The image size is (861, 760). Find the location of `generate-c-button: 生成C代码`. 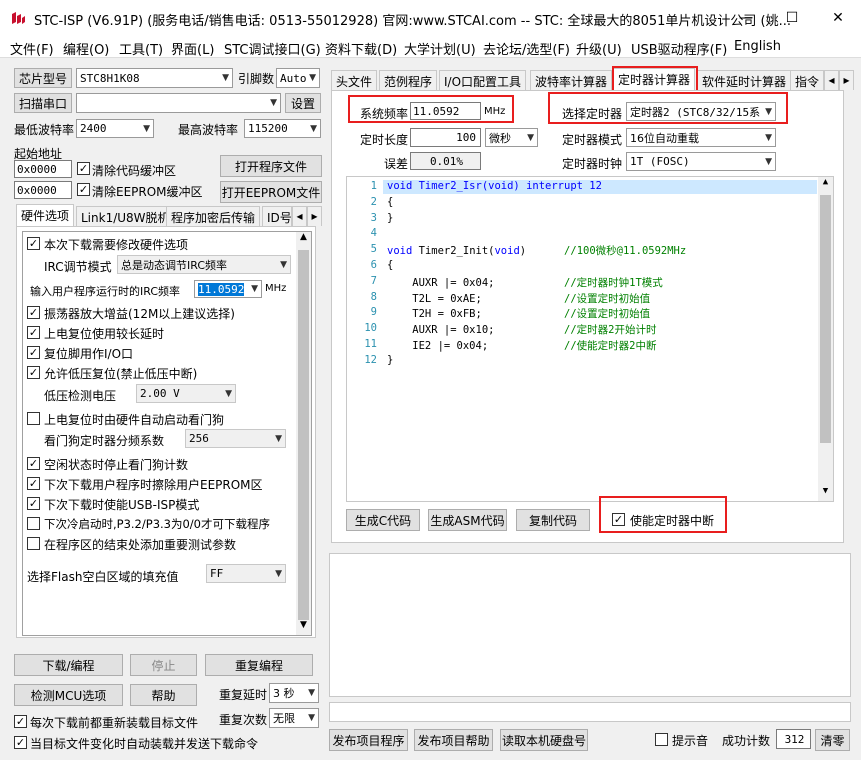

generate-c-button: 生成C代码 is located at coordinates (383, 520).